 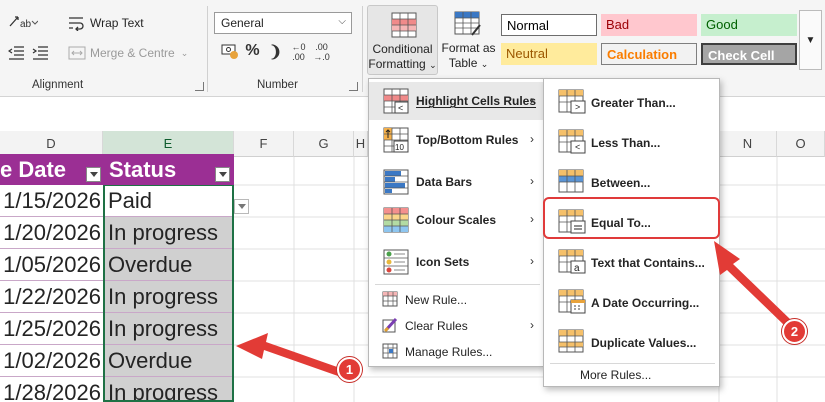 What do you see at coordinates (349, 369) in the screenshot?
I see `step-badge-1: 1` at bounding box center [349, 369].